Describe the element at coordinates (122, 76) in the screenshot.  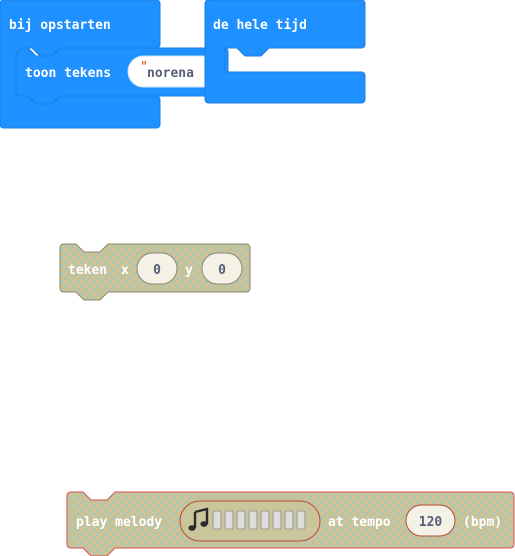
I see `show-string-block: toon tekens " norena "` at that location.